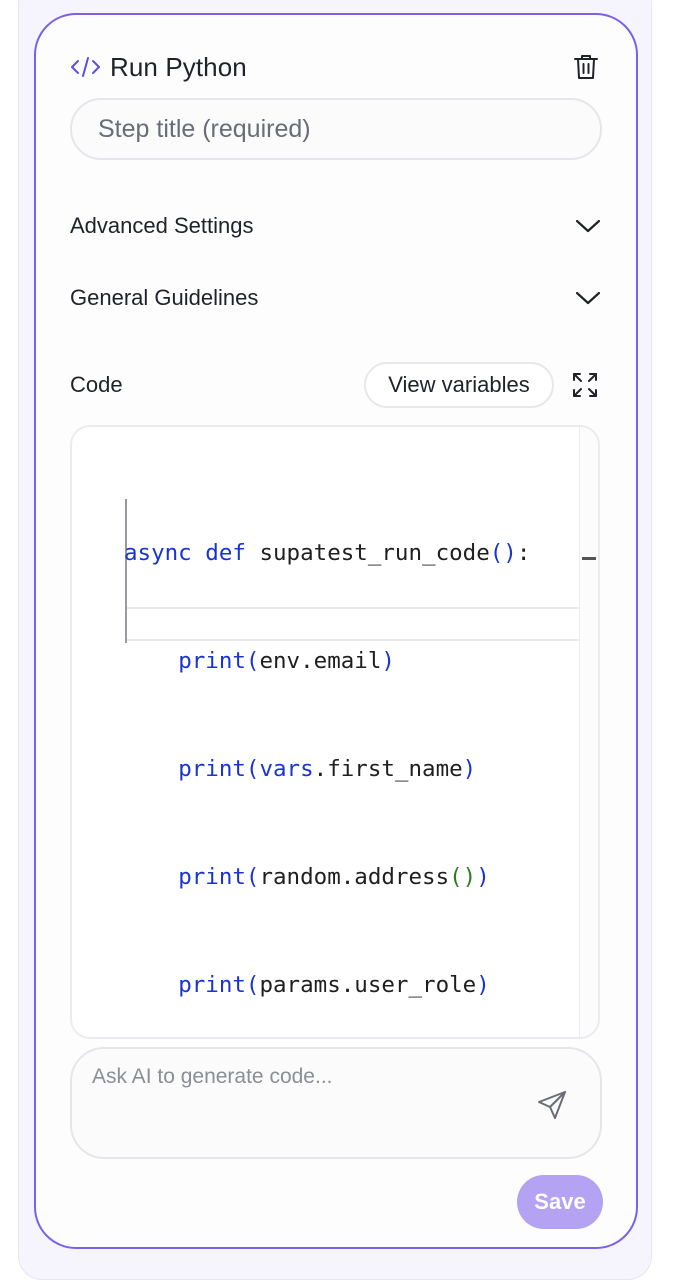 The width and height of the screenshot is (674, 1280). I want to click on function-name: supatest_run_code, so click(374, 553).